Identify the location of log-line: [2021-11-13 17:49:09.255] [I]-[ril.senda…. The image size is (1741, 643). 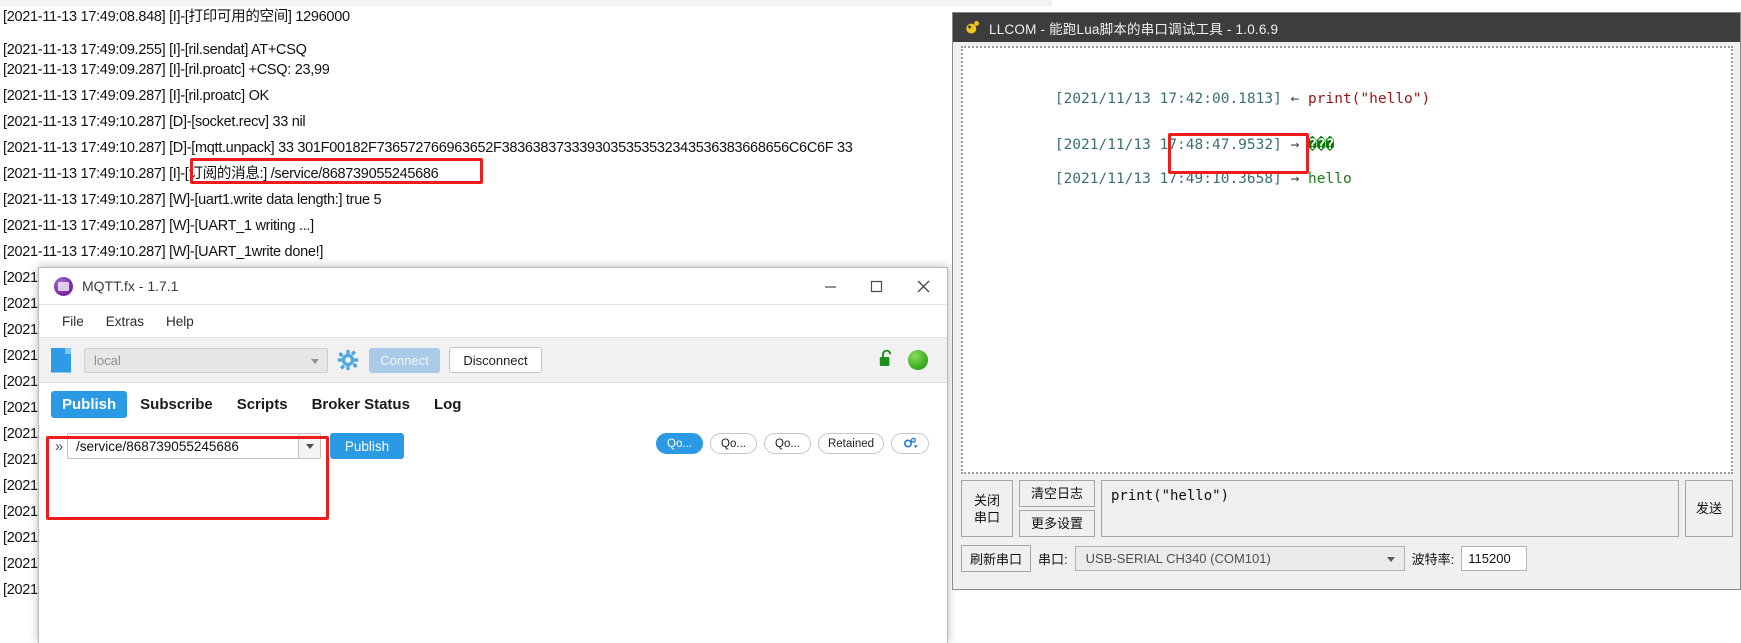
(155, 50).